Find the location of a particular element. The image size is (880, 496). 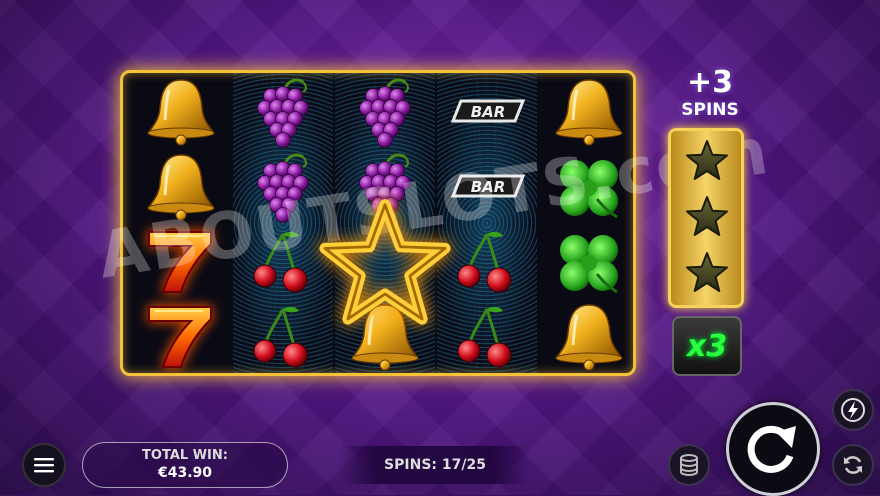

star-collection-meter is located at coordinates (706, 218).